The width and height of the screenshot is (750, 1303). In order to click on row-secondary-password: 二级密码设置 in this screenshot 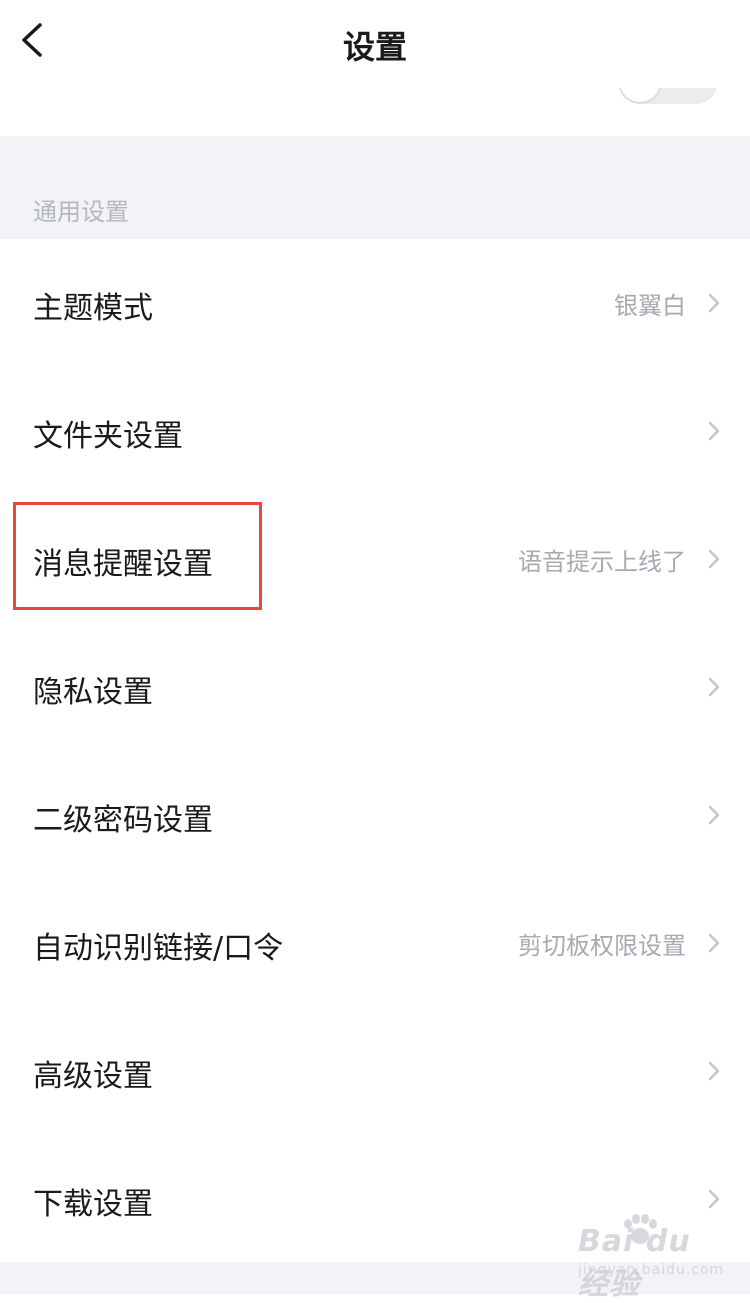, I will do `click(375, 815)`.